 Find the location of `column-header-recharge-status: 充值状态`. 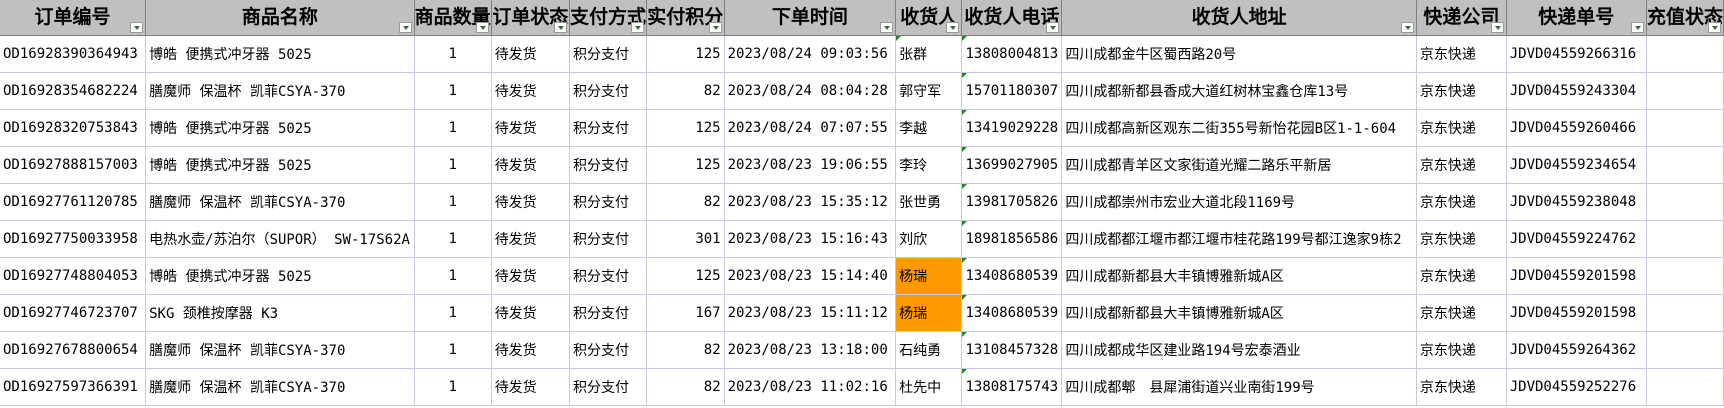

column-header-recharge-status: 充值状态 is located at coordinates (1685, 18).